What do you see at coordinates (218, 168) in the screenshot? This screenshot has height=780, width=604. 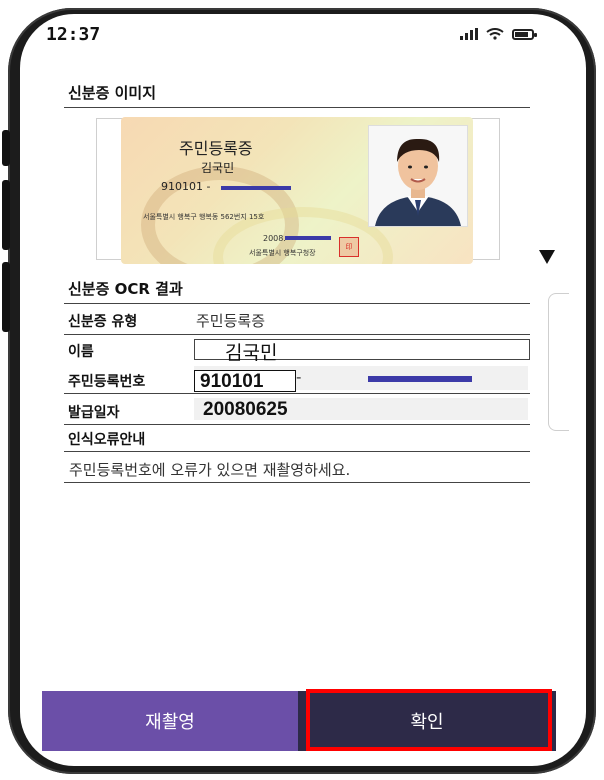 I see `card-name: 김국민` at bounding box center [218, 168].